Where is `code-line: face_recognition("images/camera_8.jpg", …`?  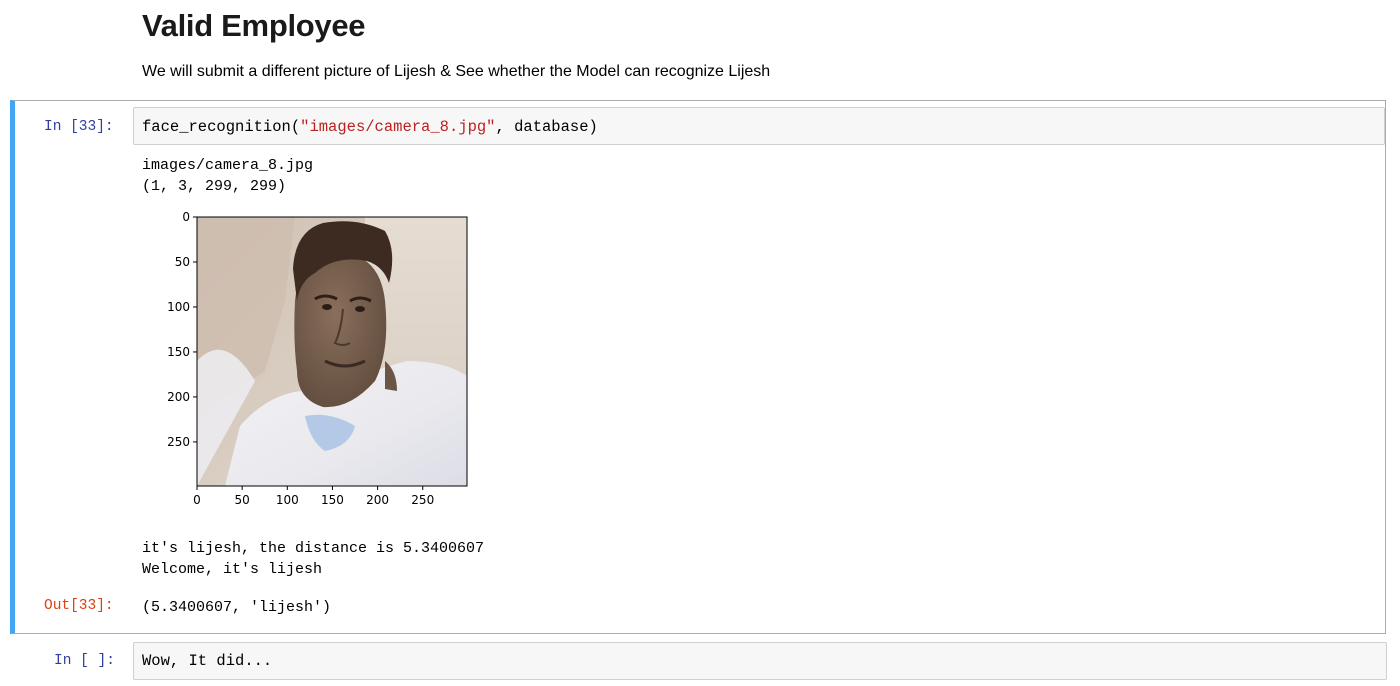 code-line: face_recognition("images/camera_8.jpg", … is located at coordinates (370, 127).